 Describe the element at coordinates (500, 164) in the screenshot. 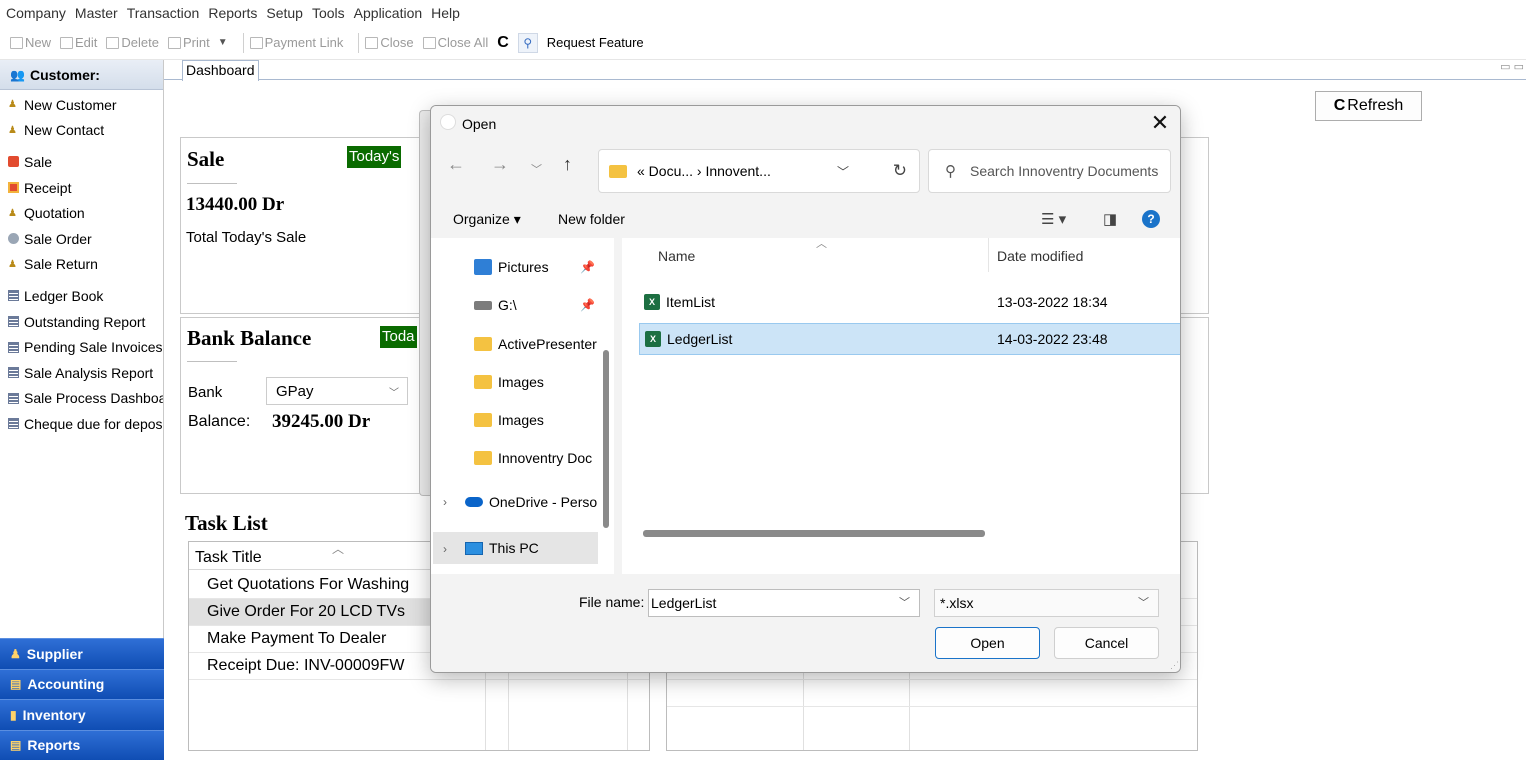

I see `forward-arrow-icon: →` at that location.